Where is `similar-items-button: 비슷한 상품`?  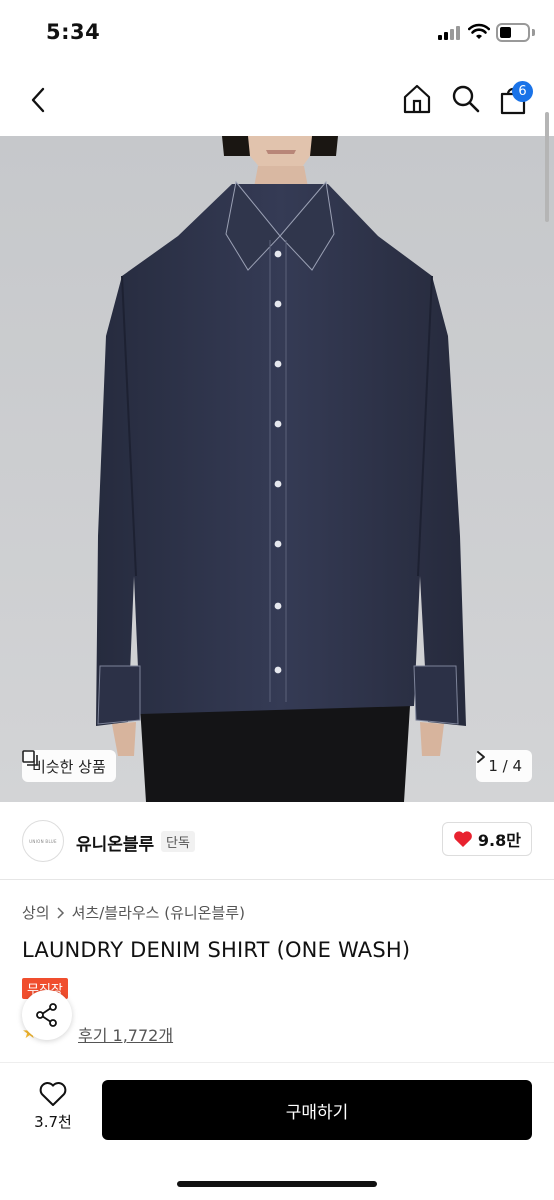
similar-items-button: 비슷한 상품 is located at coordinates (69, 766).